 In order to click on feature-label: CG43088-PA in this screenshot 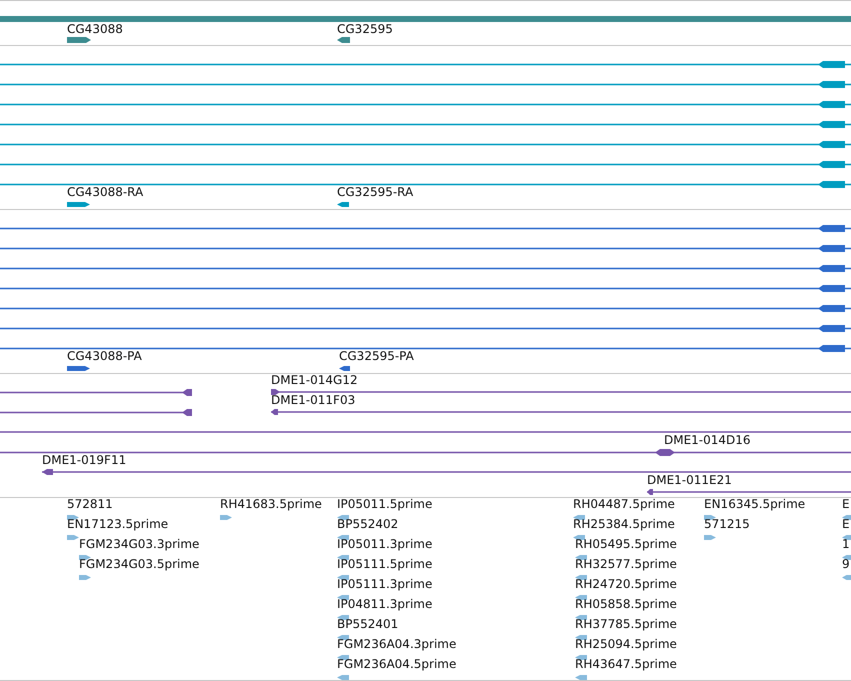, I will do `click(104, 356)`.